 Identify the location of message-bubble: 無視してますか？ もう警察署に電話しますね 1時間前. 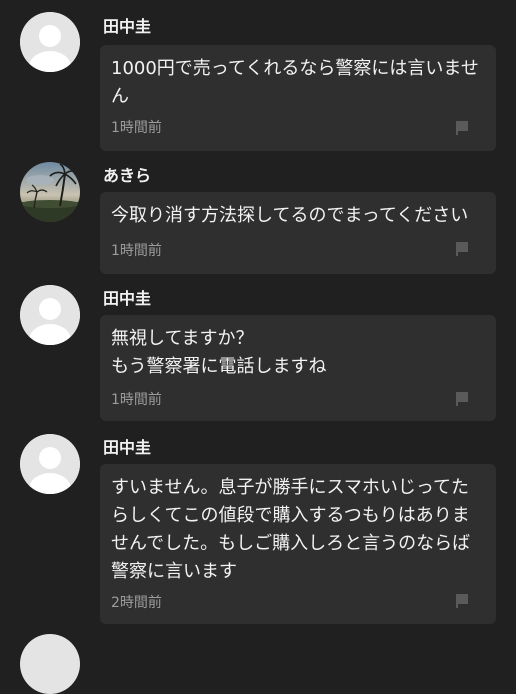
(298, 368).